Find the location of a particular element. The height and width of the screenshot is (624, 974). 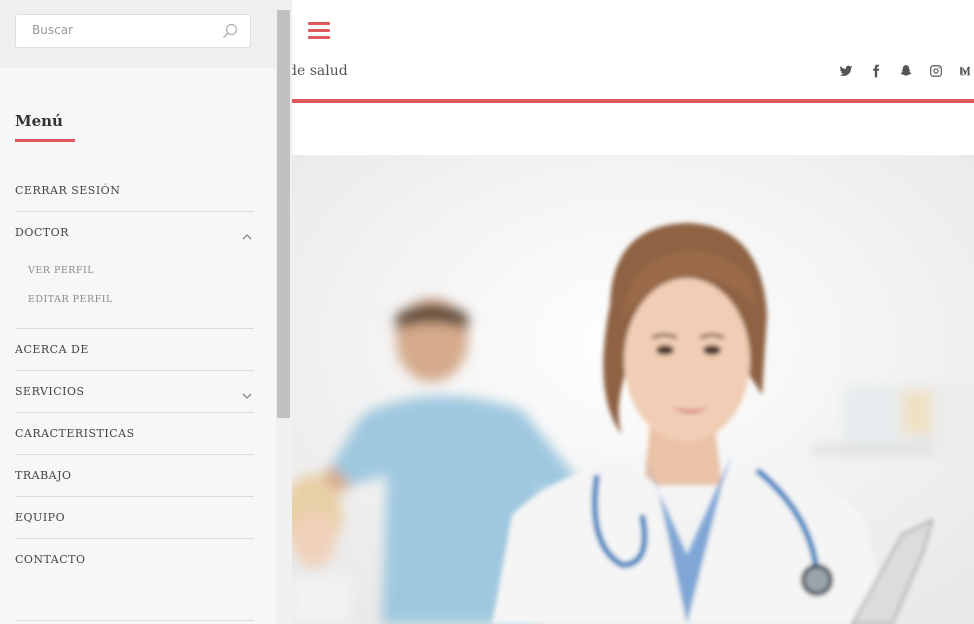

facebook-icon is located at coordinates (876, 71).